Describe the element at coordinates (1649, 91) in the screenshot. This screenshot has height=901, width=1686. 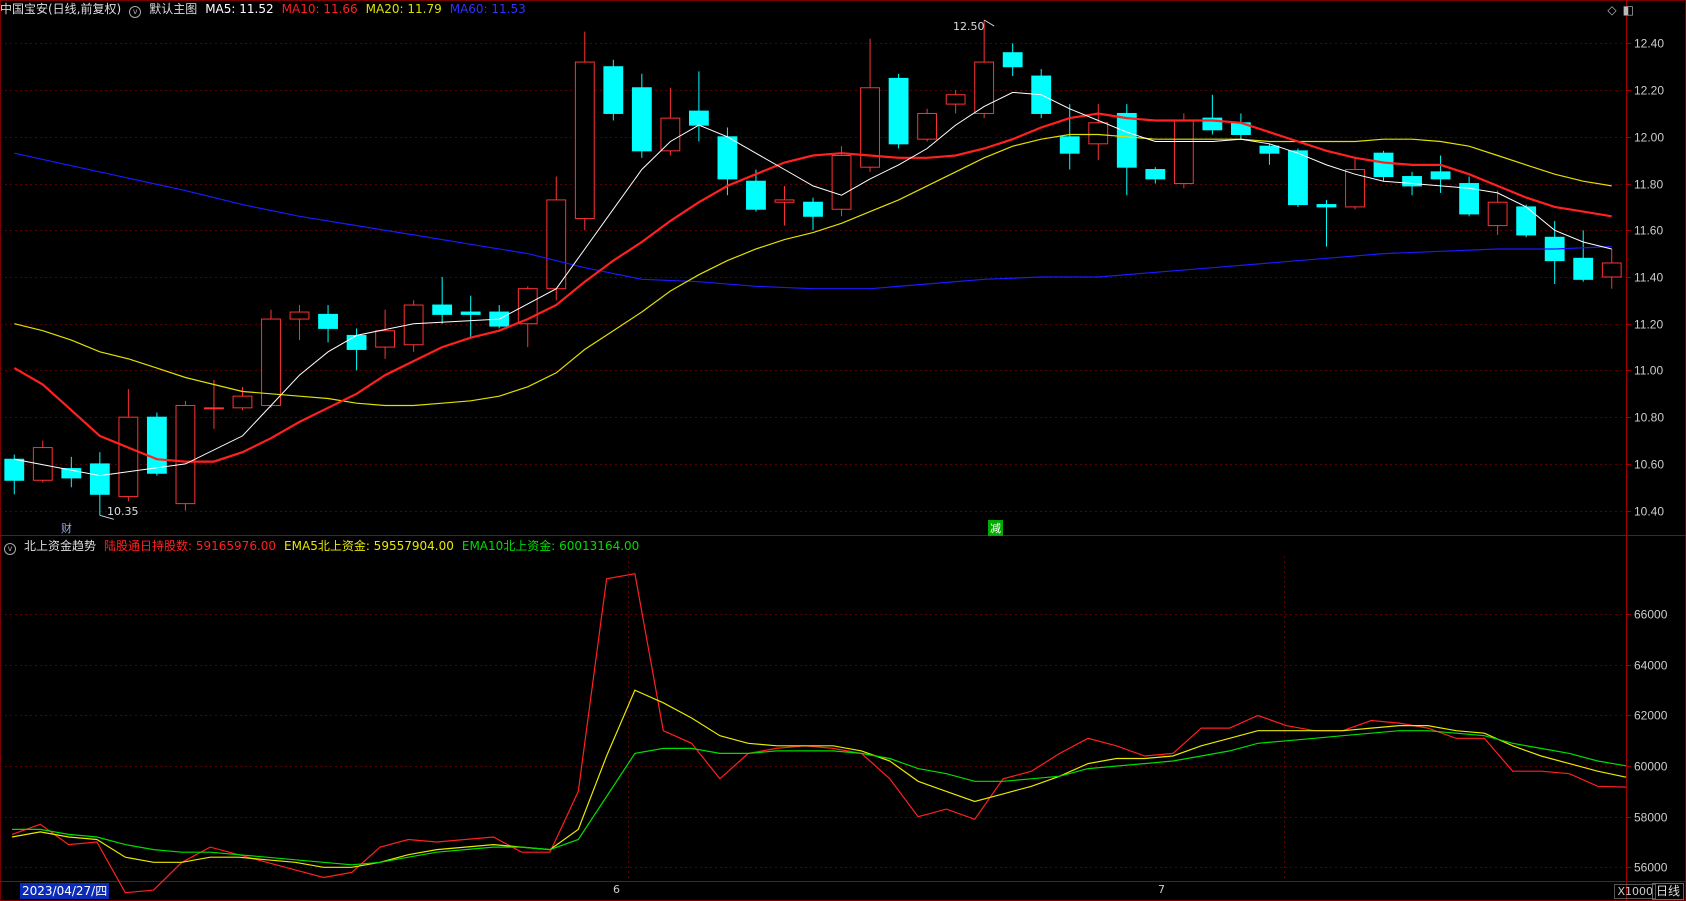
I see `price-tick-label: 12.20` at that location.